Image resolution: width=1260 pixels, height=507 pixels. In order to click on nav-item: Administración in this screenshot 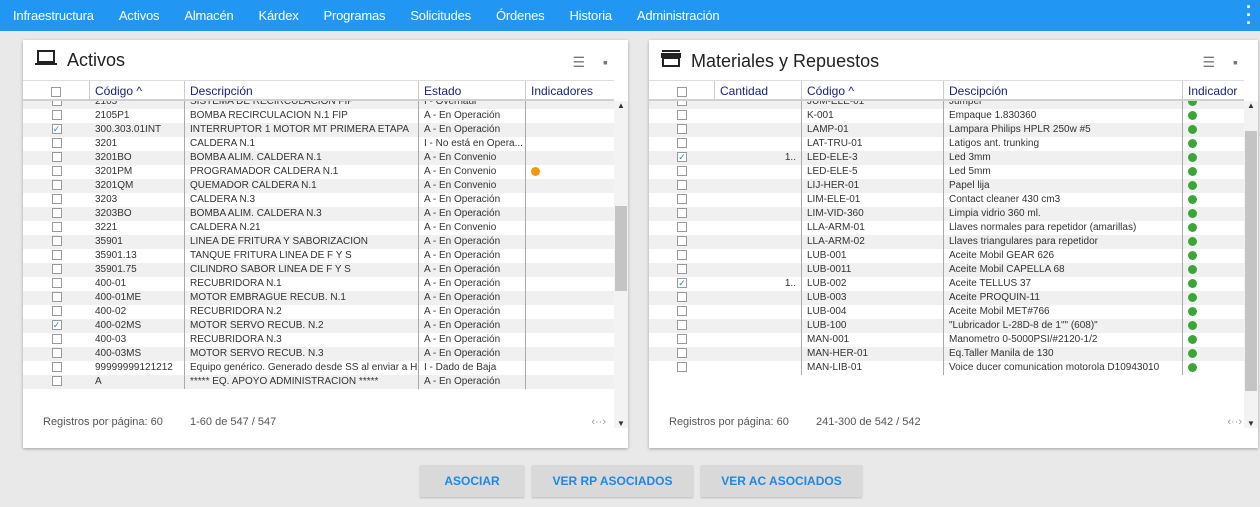, I will do `click(678, 15)`.